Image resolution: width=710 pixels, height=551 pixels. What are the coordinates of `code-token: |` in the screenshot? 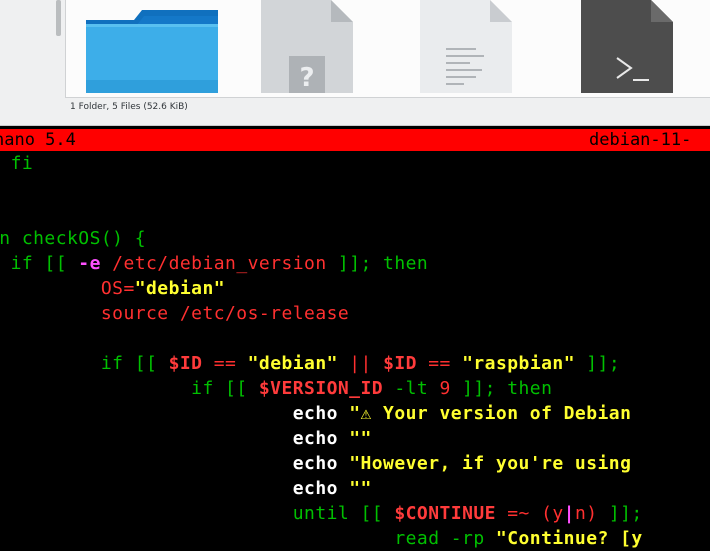 It's located at (569, 513).